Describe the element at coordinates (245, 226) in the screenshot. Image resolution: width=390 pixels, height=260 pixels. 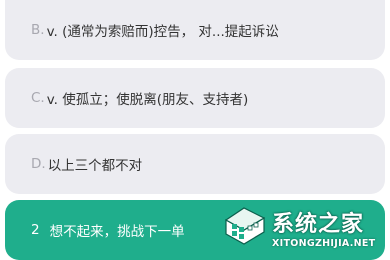
I see `watermark-logo-icon` at that location.